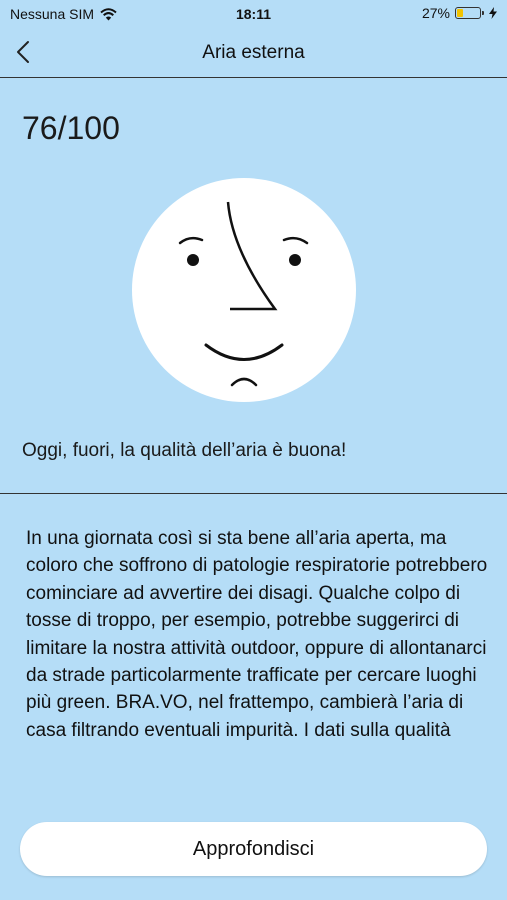 This screenshot has height=900, width=507. Describe the element at coordinates (253, 849) in the screenshot. I see `learn-more-button: Approfondisci` at that location.